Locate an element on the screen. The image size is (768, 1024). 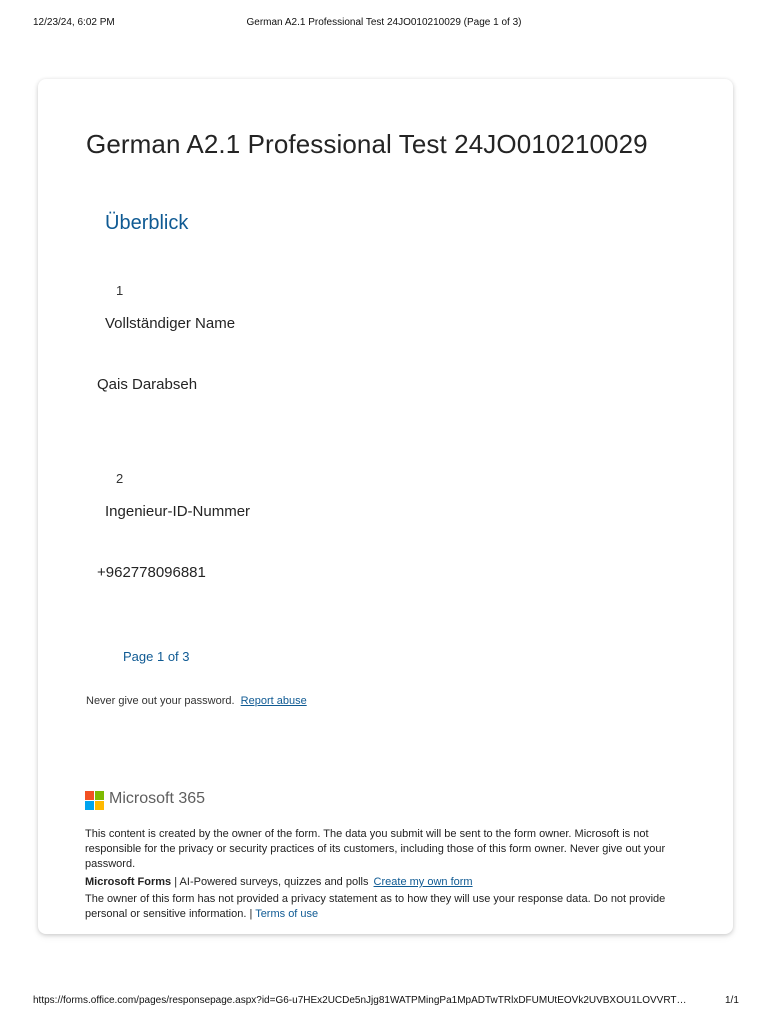
logo-square-green is located at coordinates (99, 795).